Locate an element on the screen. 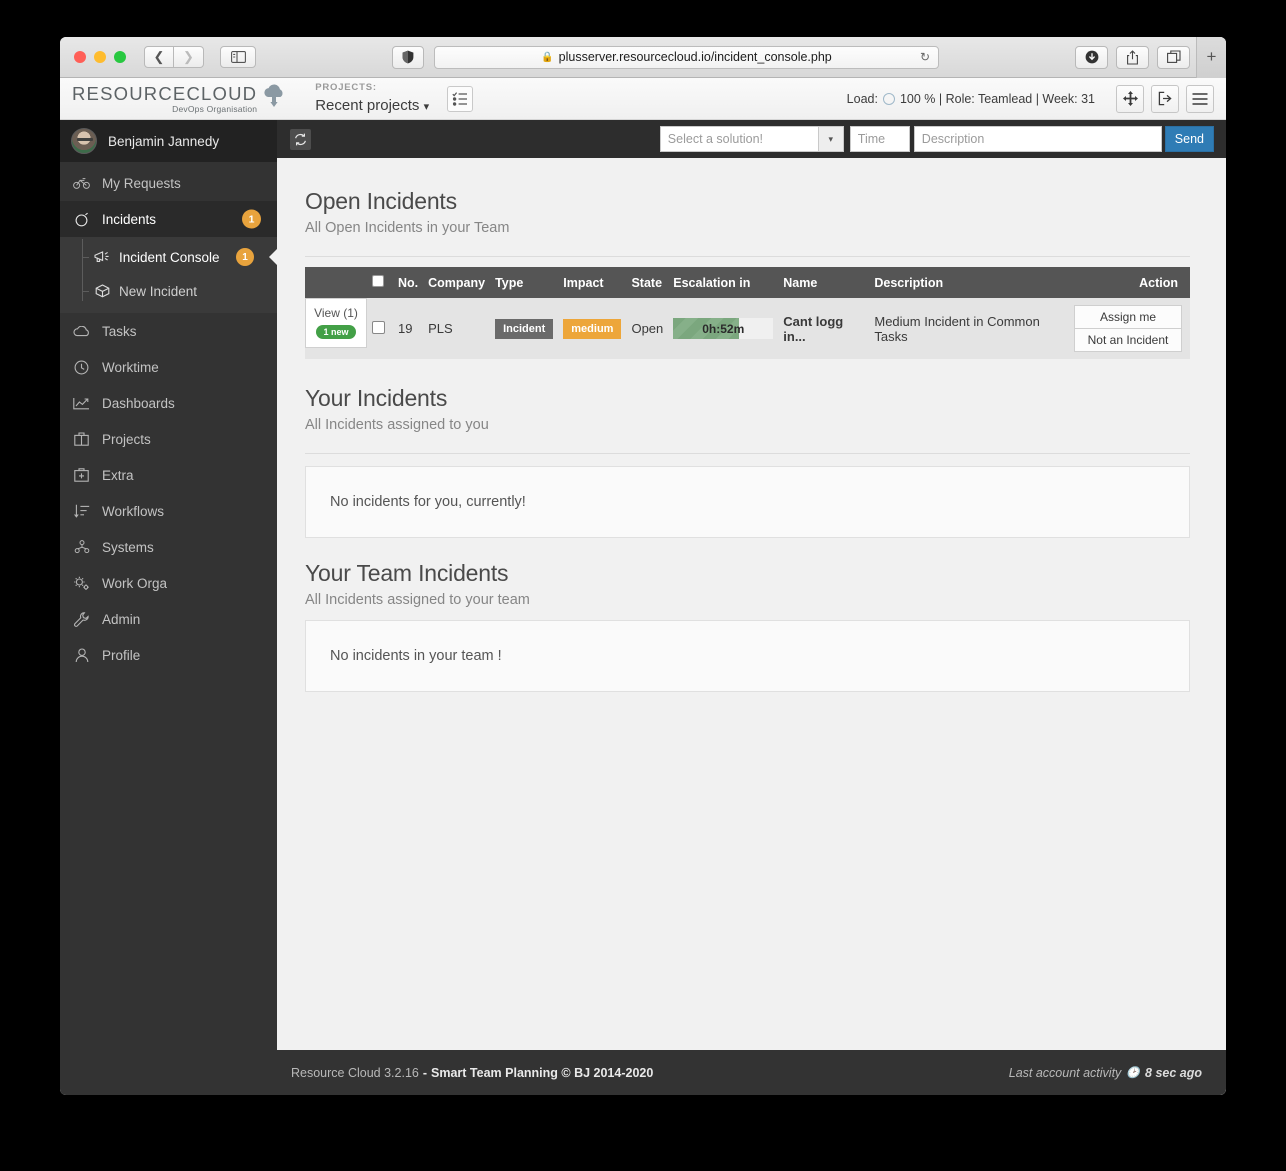 This screenshot has height=1171, width=1286. your-incidents-subtitle: All Incidents assigned to you is located at coordinates (397, 425).